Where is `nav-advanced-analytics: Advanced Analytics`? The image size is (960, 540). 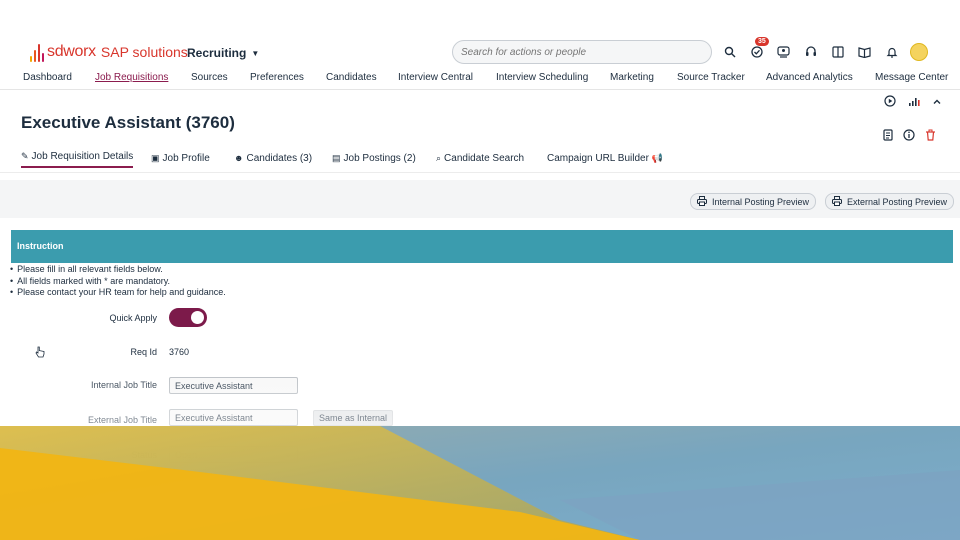 nav-advanced-analytics: Advanced Analytics is located at coordinates (809, 77).